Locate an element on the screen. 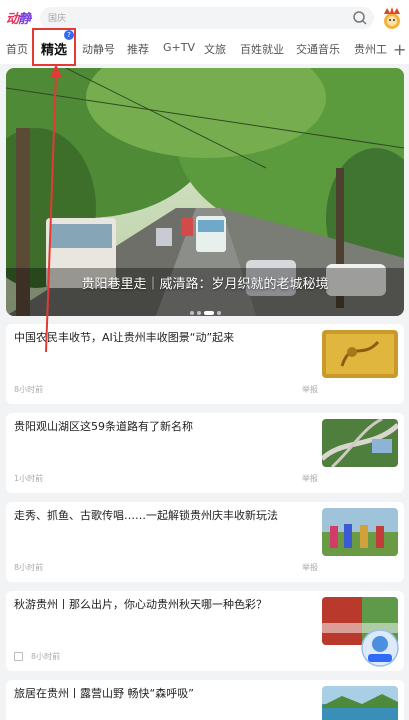  app-logo: 动静 is located at coordinates (21, 17).